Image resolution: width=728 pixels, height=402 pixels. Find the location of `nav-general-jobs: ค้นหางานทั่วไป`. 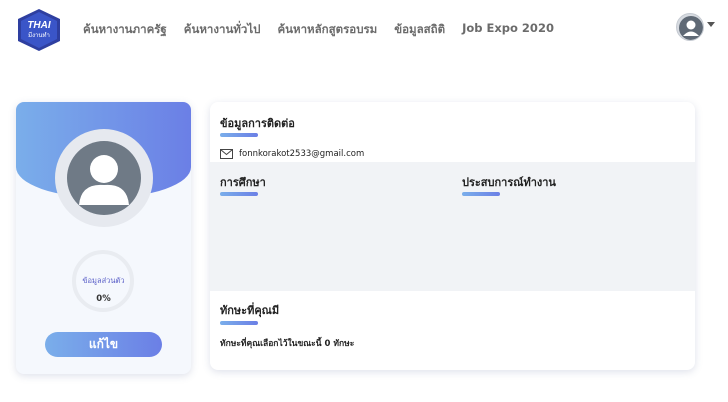

nav-general-jobs: ค้นหางานทั่วไป is located at coordinates (222, 30).